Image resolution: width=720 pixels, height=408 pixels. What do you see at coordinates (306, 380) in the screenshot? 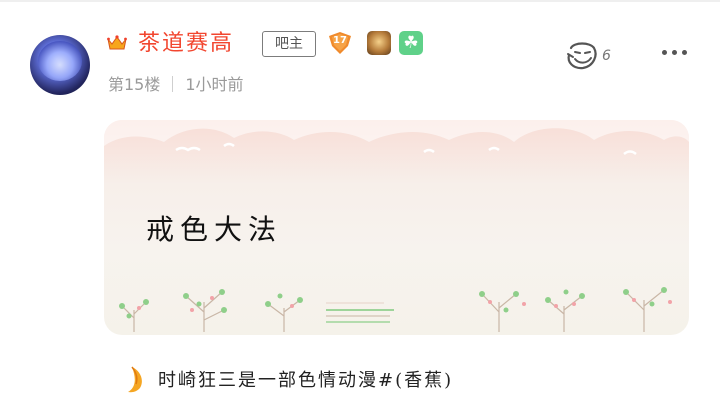
I see `post-content-text: 时崎狂三是一部色情动漫#(香蕉)` at bounding box center [306, 380].